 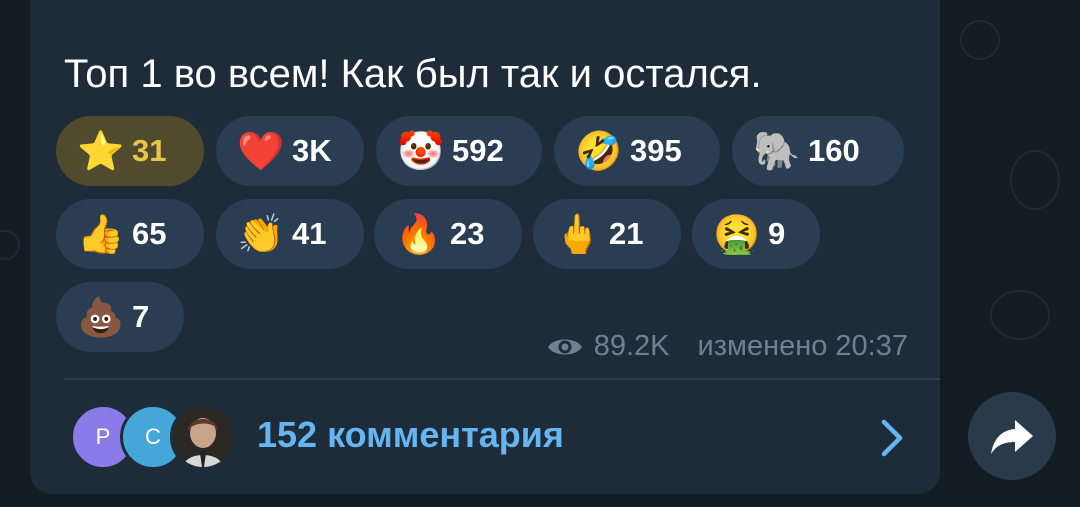 What do you see at coordinates (737, 234) in the screenshot?
I see `vomiting-face-icon: 🤮` at bounding box center [737, 234].